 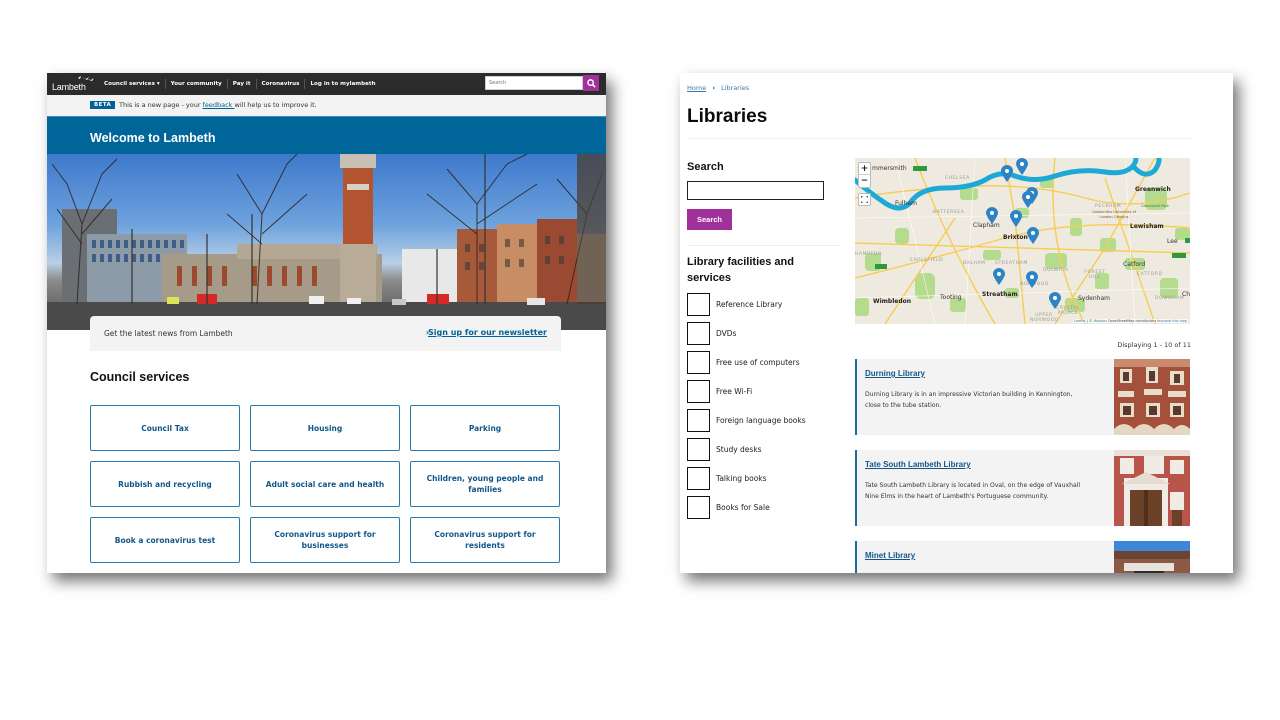 What do you see at coordinates (325, 428) in the screenshot?
I see `service-housing: Housing` at bounding box center [325, 428].